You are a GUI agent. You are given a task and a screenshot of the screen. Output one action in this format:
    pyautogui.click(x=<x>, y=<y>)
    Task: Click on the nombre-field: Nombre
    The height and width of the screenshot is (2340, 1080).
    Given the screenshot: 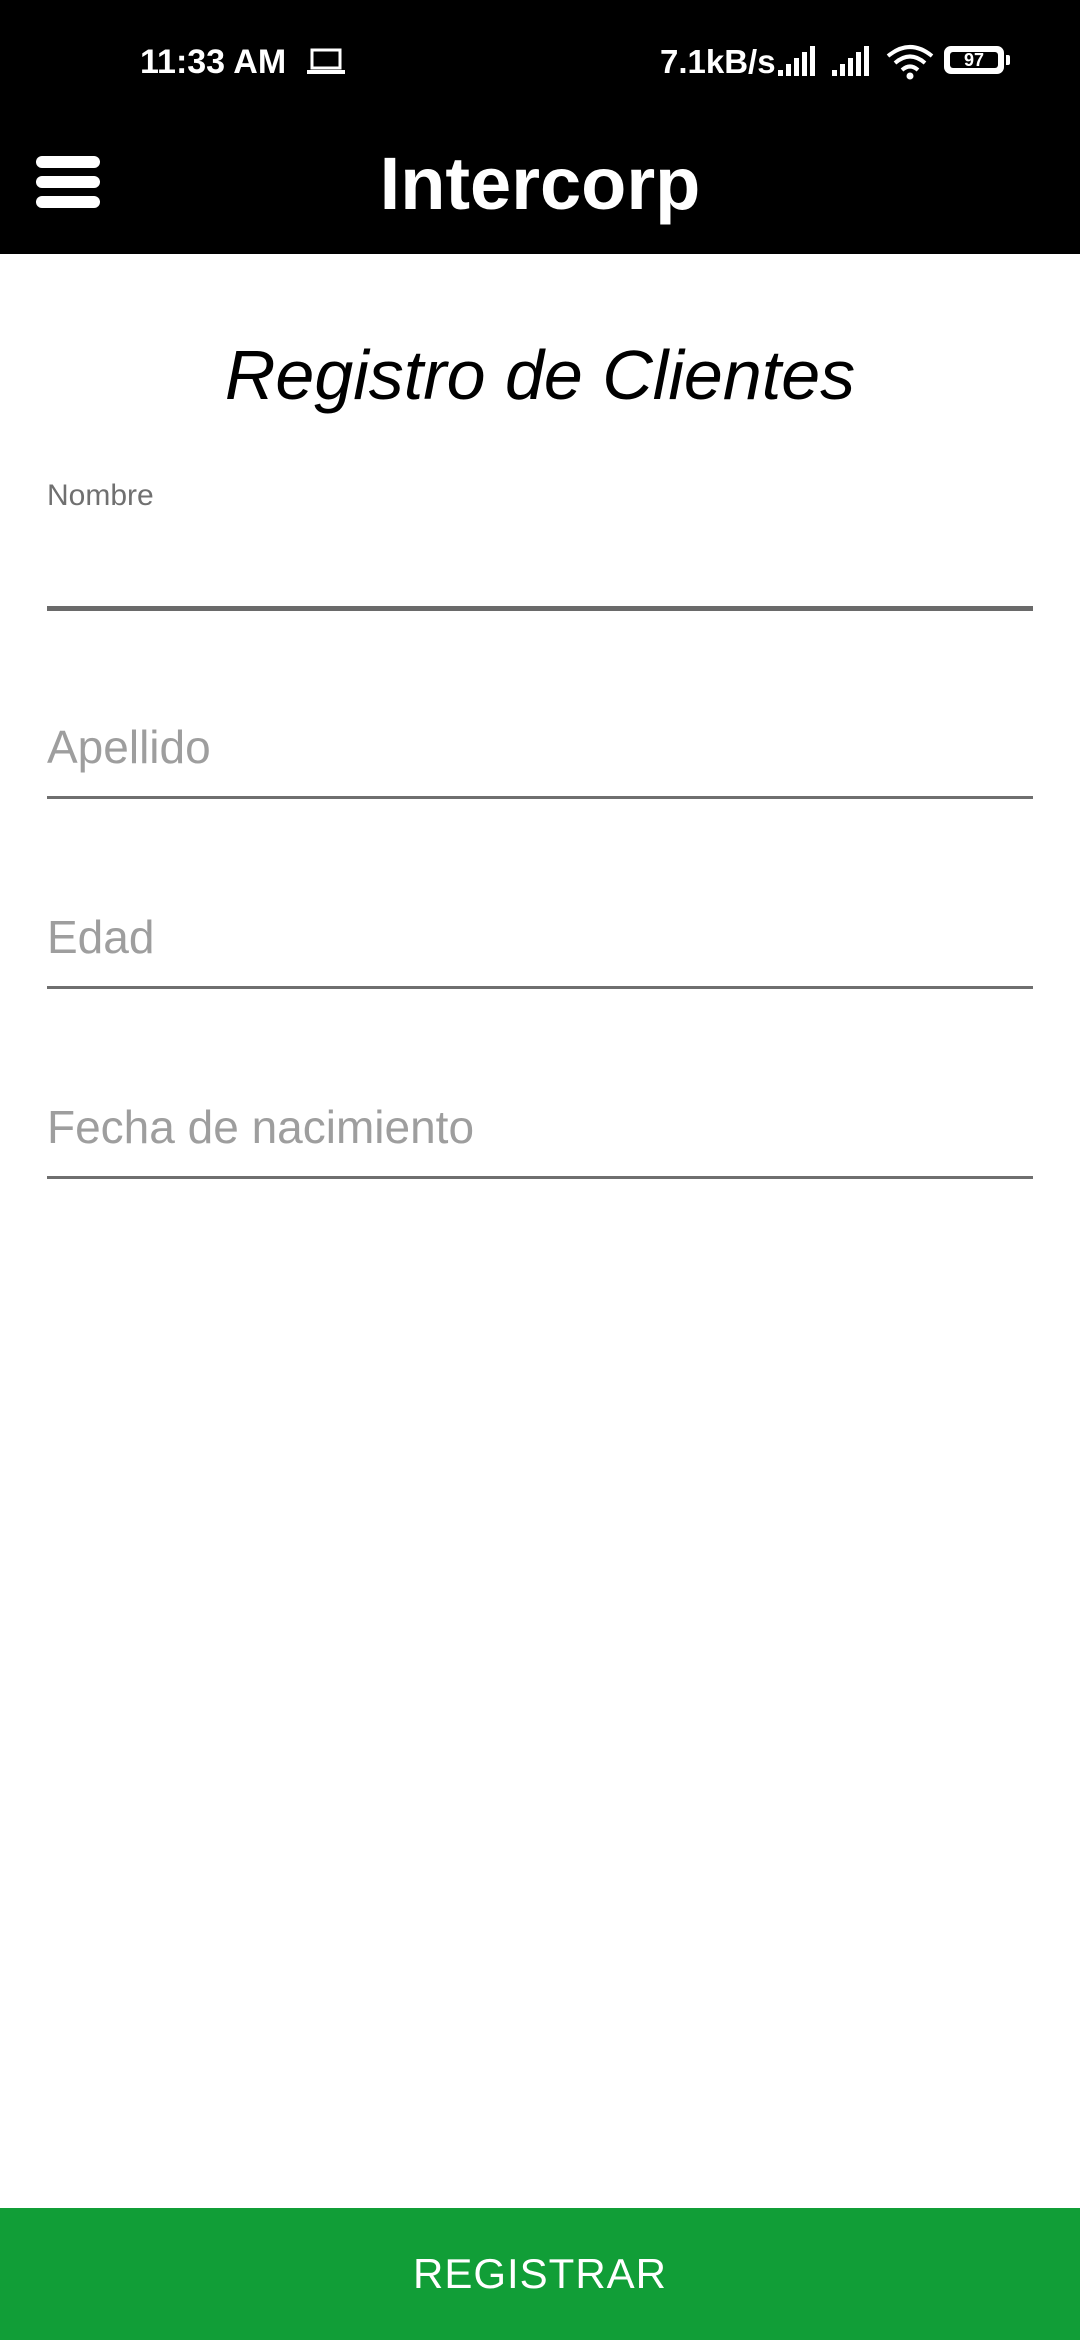 What is the action you would take?
    pyautogui.click(x=540, y=546)
    